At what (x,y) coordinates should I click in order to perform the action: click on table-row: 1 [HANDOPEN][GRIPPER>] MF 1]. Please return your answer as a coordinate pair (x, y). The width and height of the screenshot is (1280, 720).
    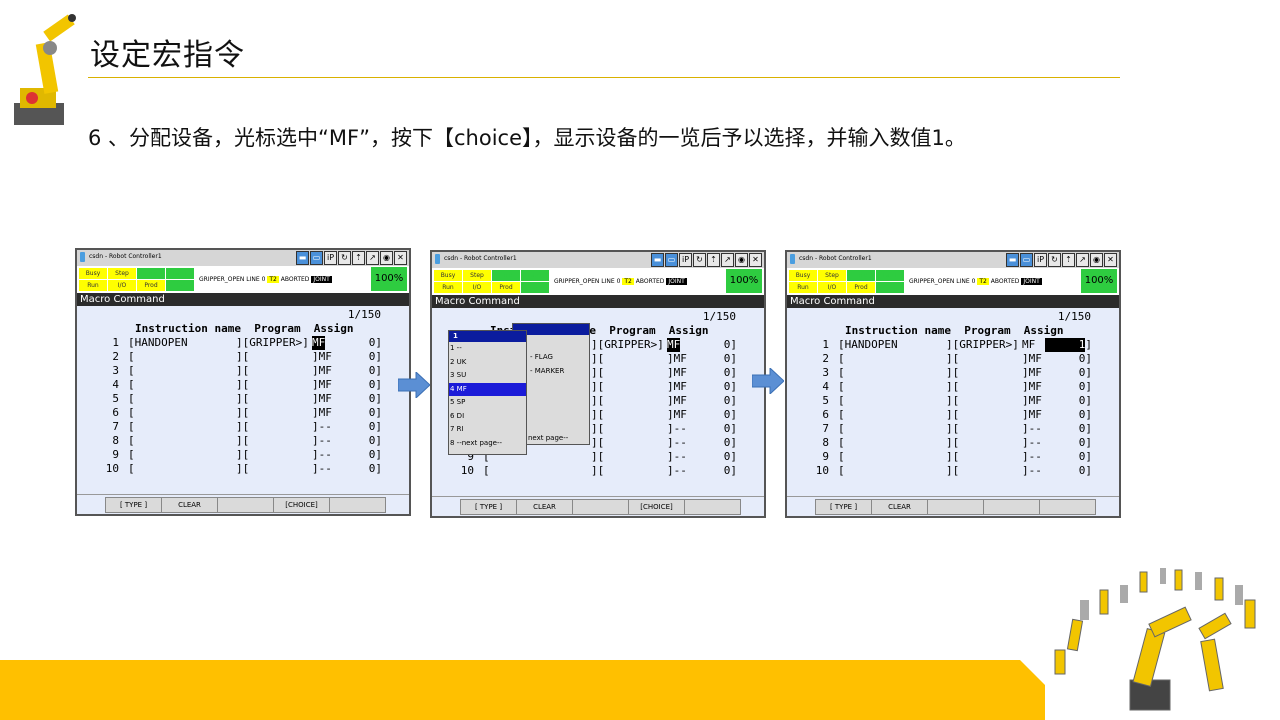
    Looking at the image, I should click on (953, 345).